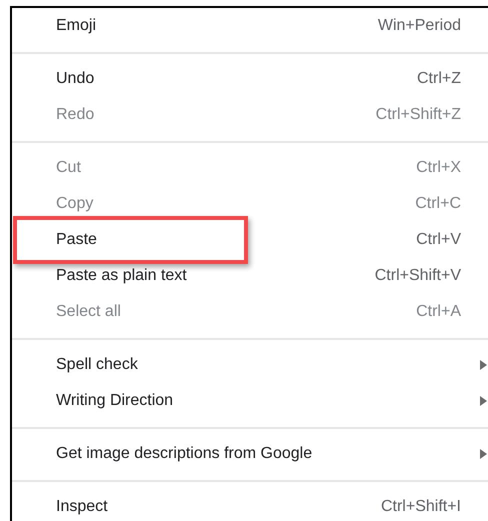 This screenshot has width=488, height=521. What do you see at coordinates (438, 168) in the screenshot?
I see `shortcut-text: Ctrl+X` at bounding box center [438, 168].